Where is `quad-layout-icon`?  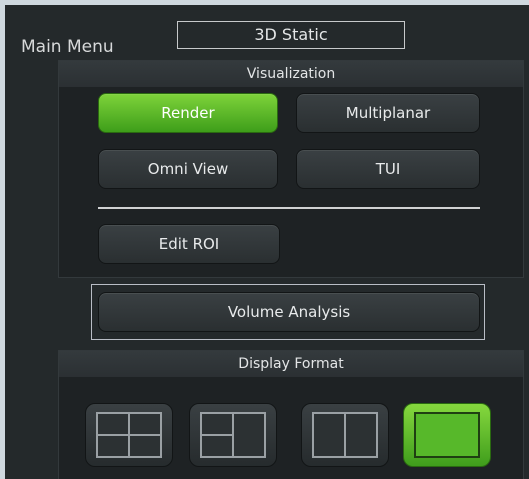
quad-layout-icon is located at coordinates (129, 435).